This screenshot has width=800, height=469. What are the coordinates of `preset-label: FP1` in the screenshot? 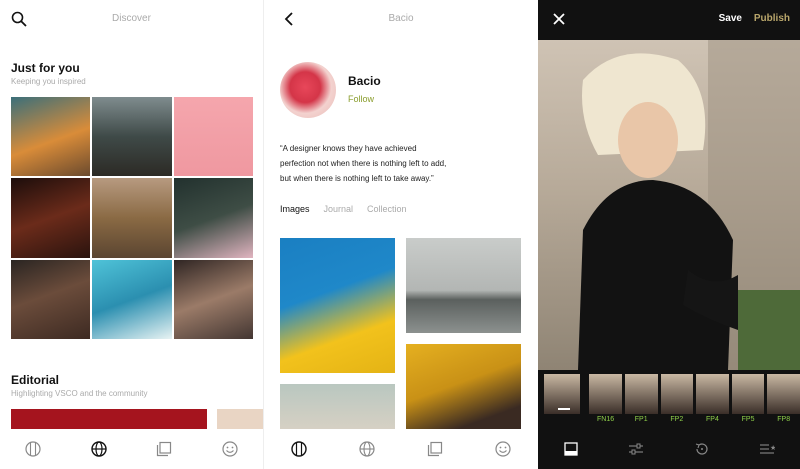 It's located at (641, 419).